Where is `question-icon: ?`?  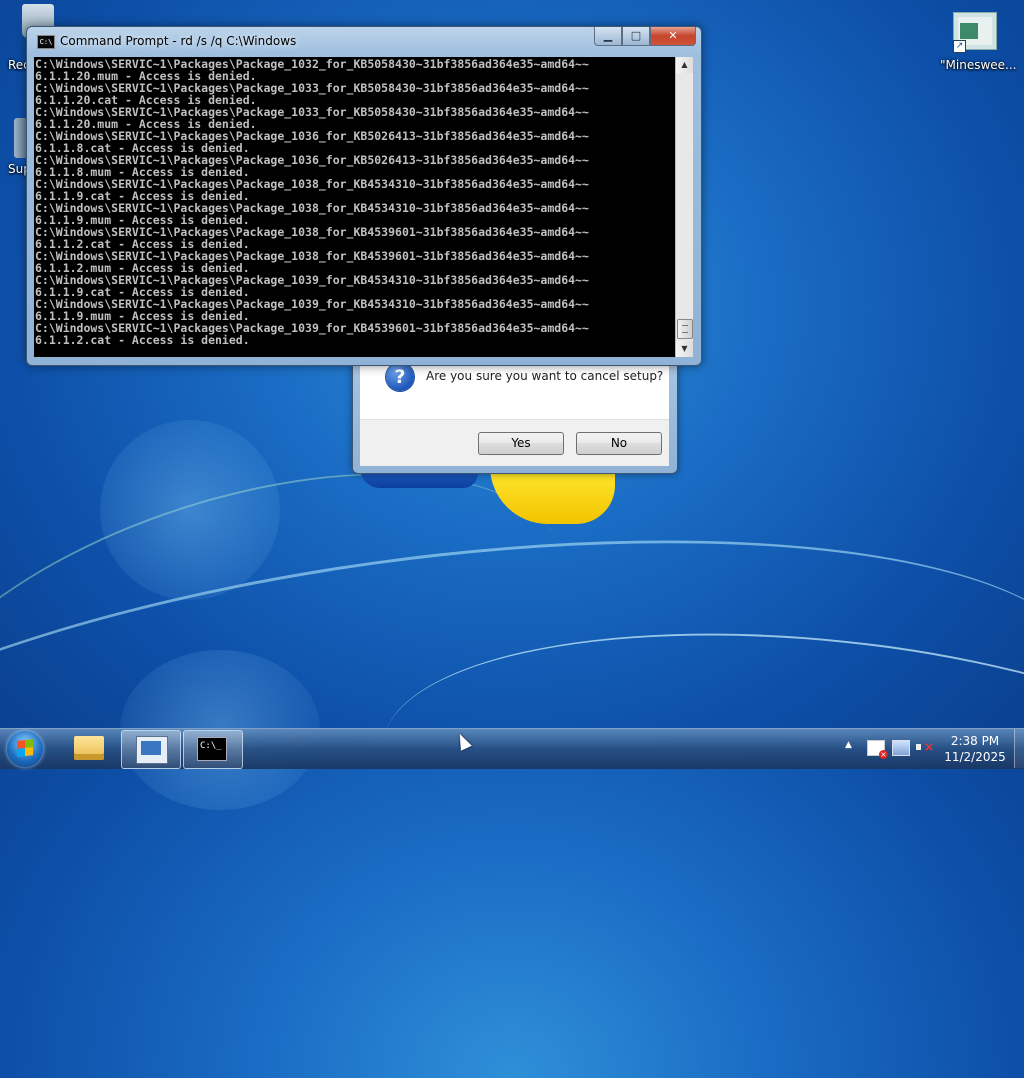 question-icon: ? is located at coordinates (400, 377).